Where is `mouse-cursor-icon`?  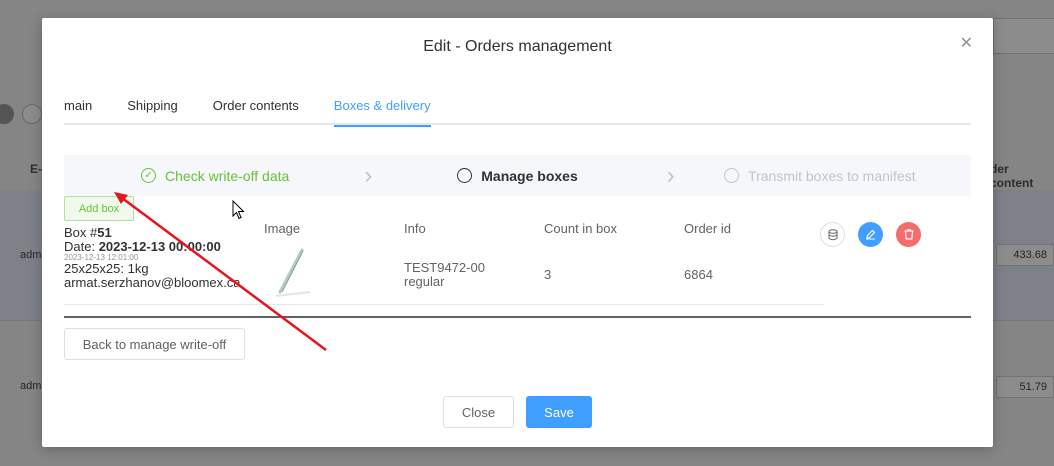
mouse-cursor-icon is located at coordinates (238, 210).